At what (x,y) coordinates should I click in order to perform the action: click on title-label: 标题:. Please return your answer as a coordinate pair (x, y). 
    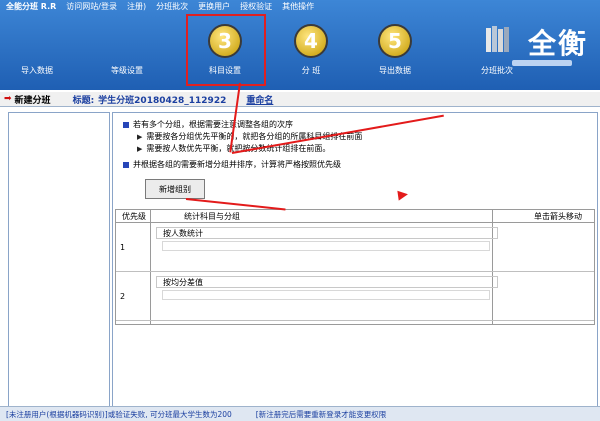
    Looking at the image, I should click on (83, 100).